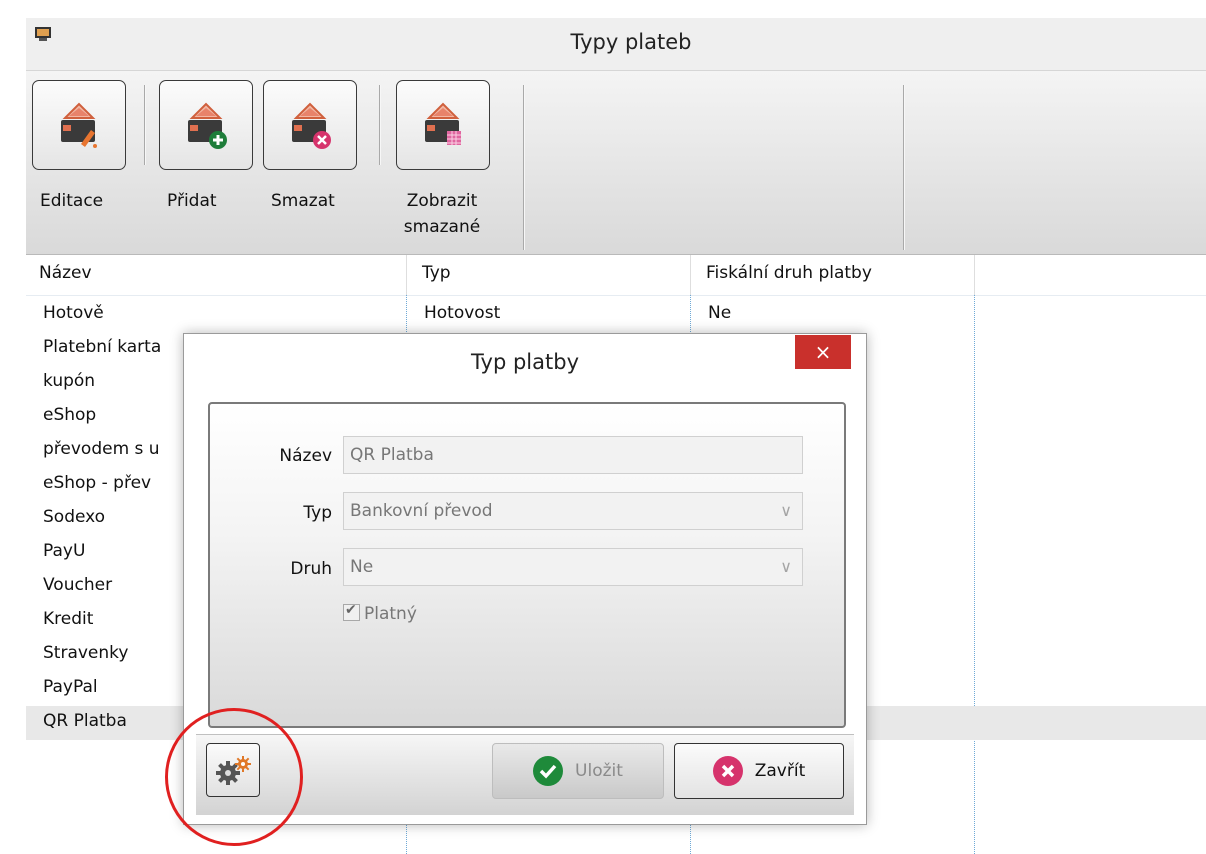  What do you see at coordinates (234, 777) in the screenshot?
I see `highlight-circle` at bounding box center [234, 777].